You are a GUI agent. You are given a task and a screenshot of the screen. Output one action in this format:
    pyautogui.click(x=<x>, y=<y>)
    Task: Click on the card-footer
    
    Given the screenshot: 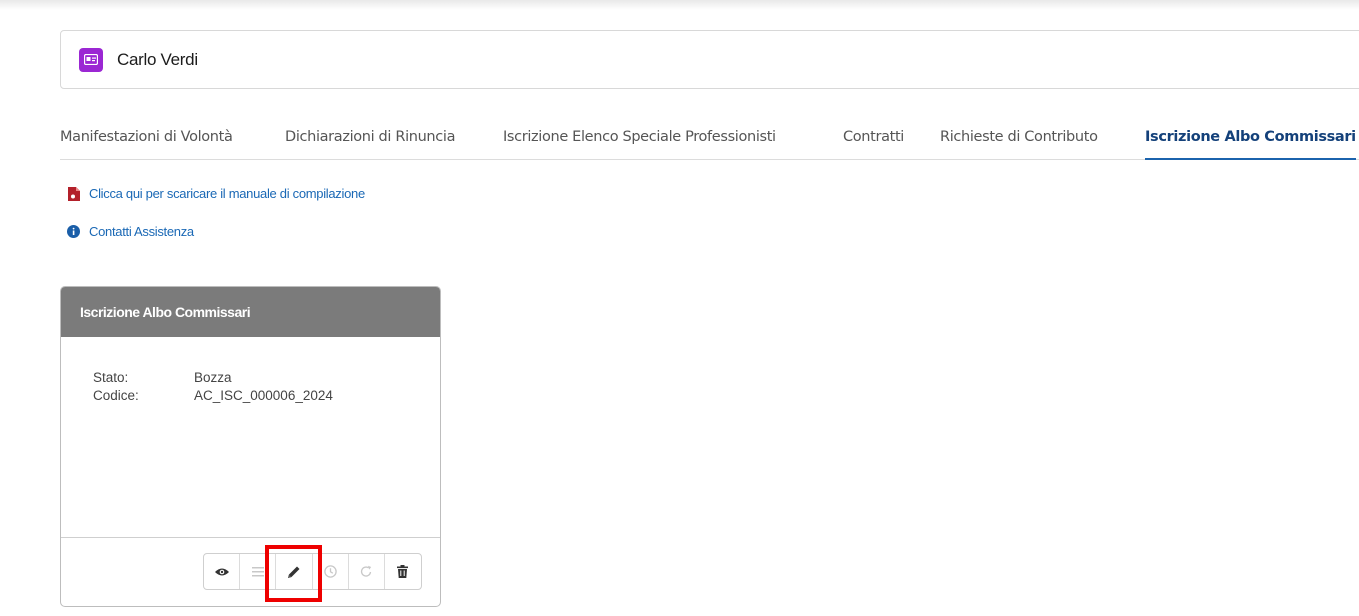 What is the action you would take?
    pyautogui.click(x=250, y=571)
    